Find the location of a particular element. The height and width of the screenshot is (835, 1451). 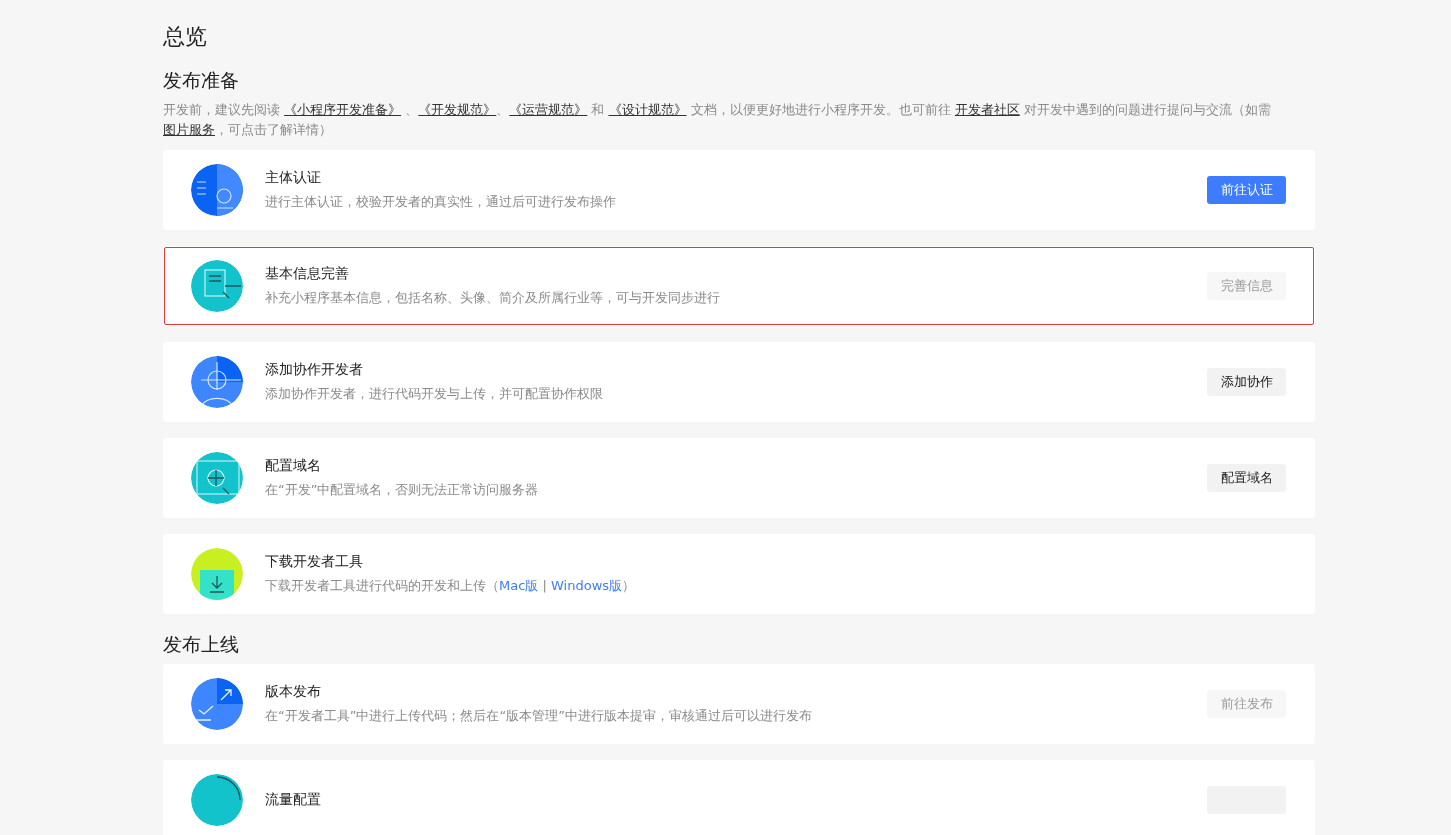

task-description: 在“开发”中配置域名，否则无法正常访问服务器 is located at coordinates (402, 490).